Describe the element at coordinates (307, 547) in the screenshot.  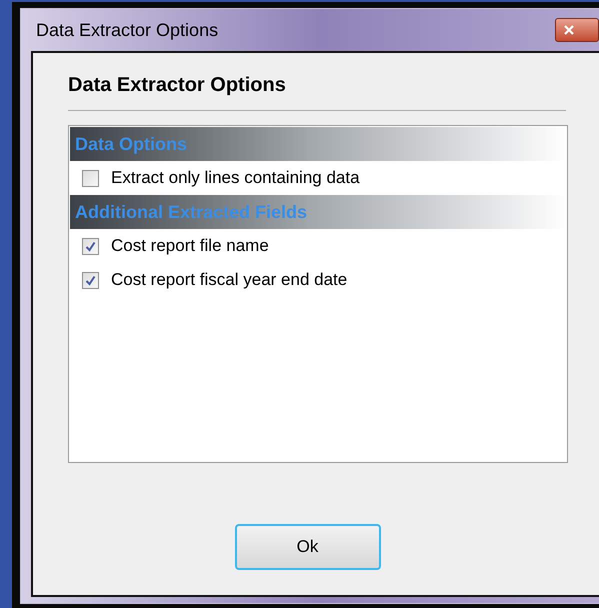
I see `ok-button: Ok` at that location.